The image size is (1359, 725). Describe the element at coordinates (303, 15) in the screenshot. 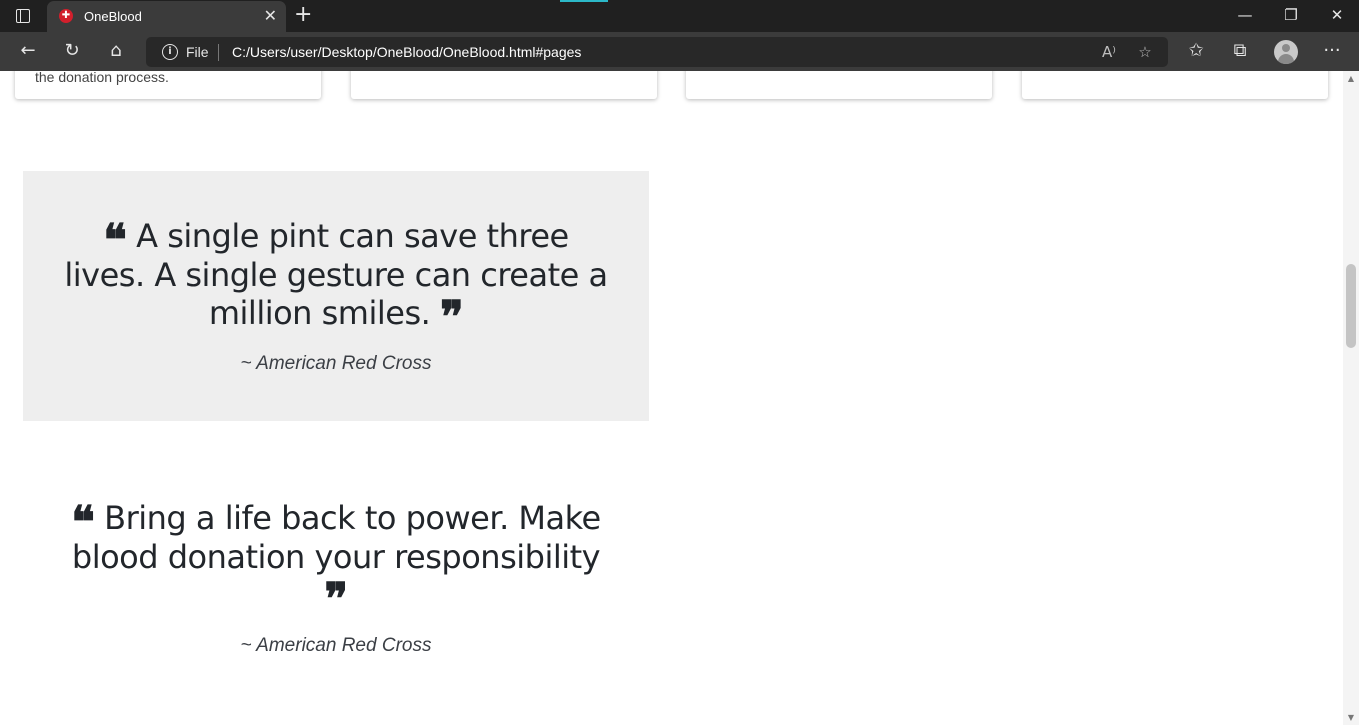

I see `new-tab-icon: +` at that location.